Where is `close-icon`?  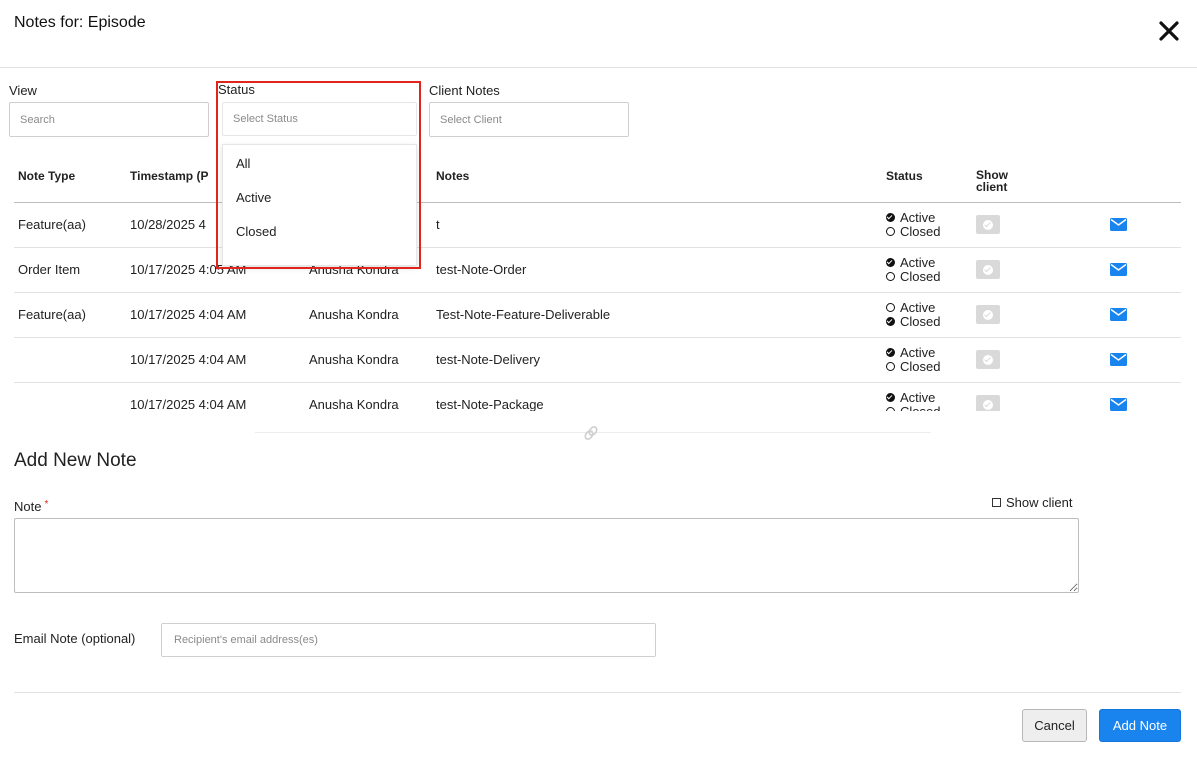 close-icon is located at coordinates (1169, 31).